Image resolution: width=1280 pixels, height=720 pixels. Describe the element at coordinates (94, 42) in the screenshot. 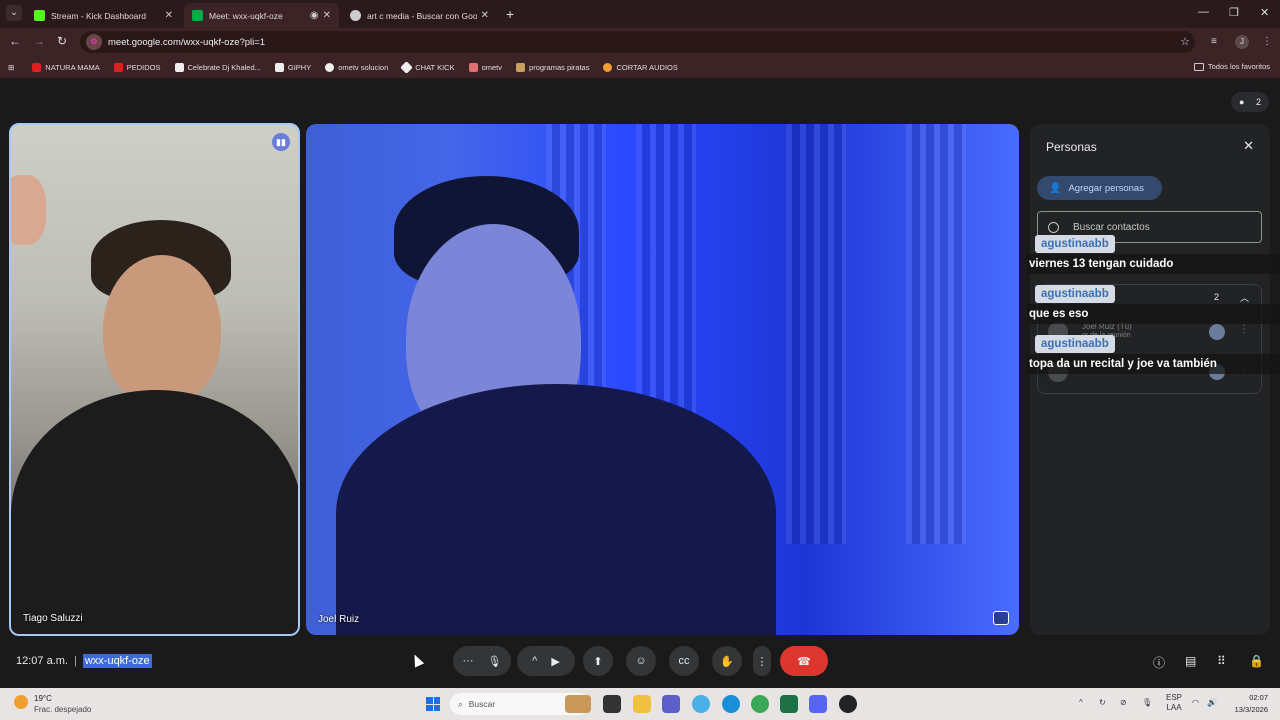

I see `site-info-icon: ⚙` at that location.